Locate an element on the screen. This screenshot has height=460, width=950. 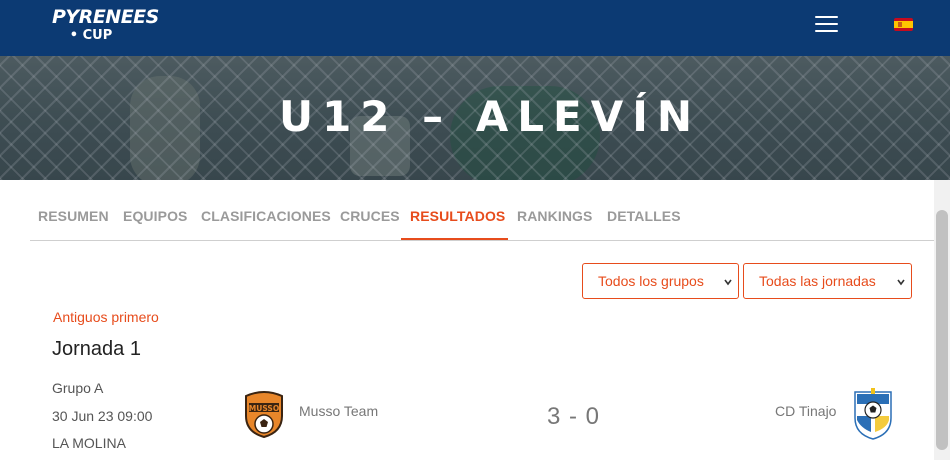
match-group: Grupo A is located at coordinates (78, 388).